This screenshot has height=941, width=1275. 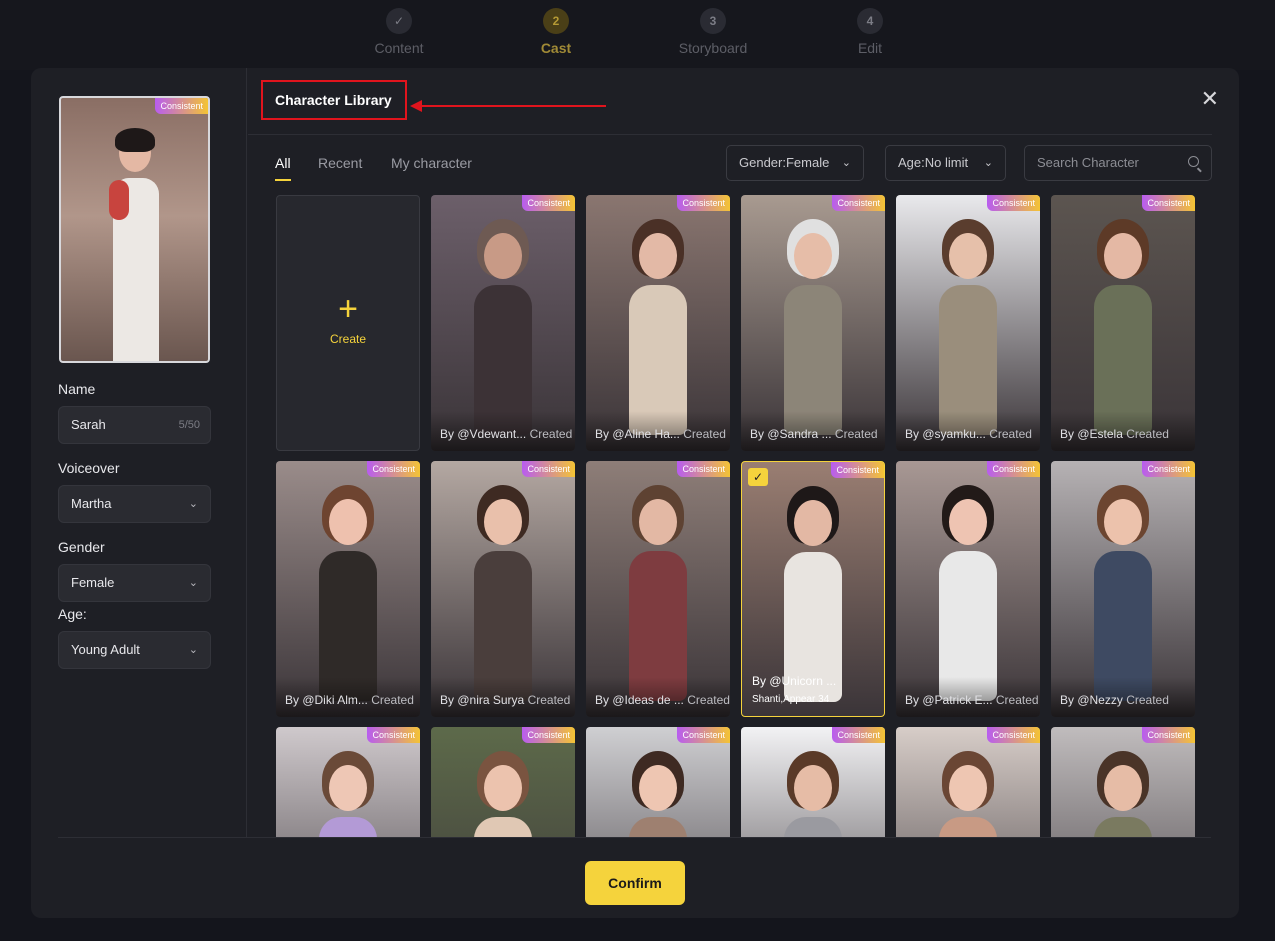 I want to click on age-filter-value: Age:No limit, so click(x=933, y=162).